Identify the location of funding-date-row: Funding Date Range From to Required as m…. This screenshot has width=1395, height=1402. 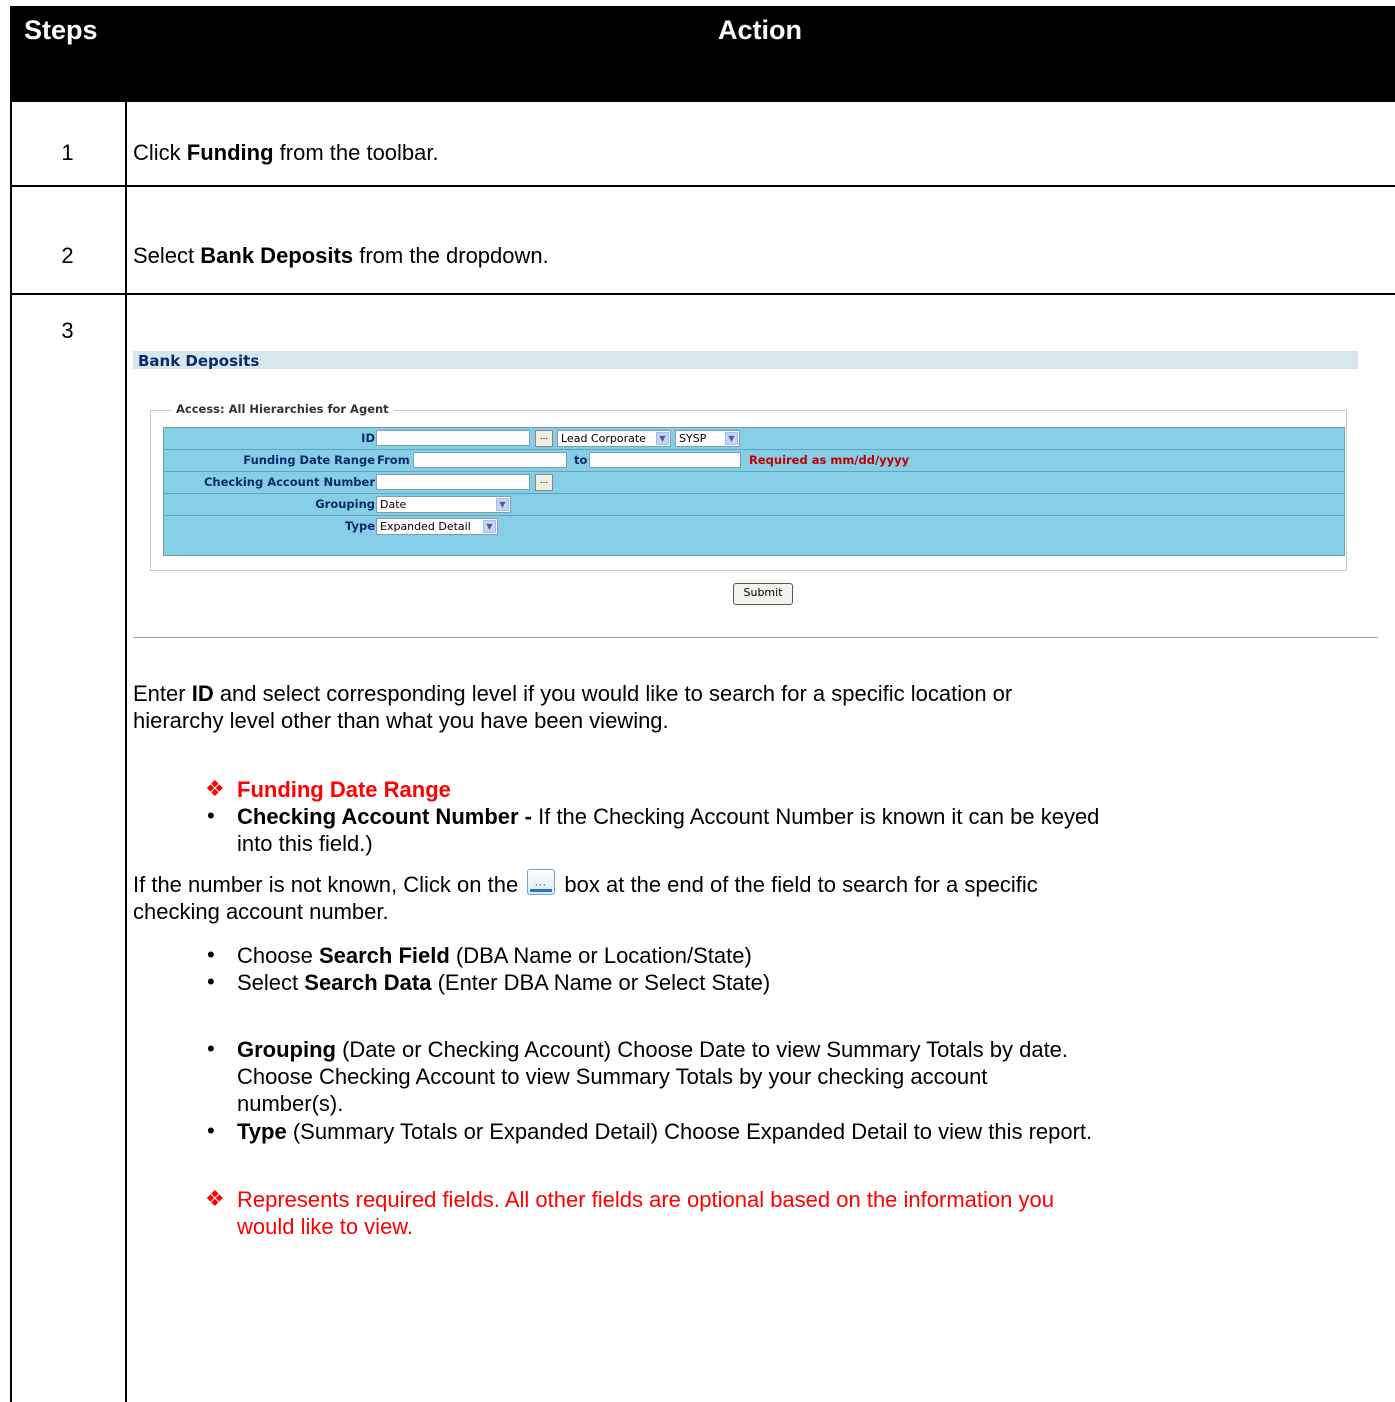
(754, 461).